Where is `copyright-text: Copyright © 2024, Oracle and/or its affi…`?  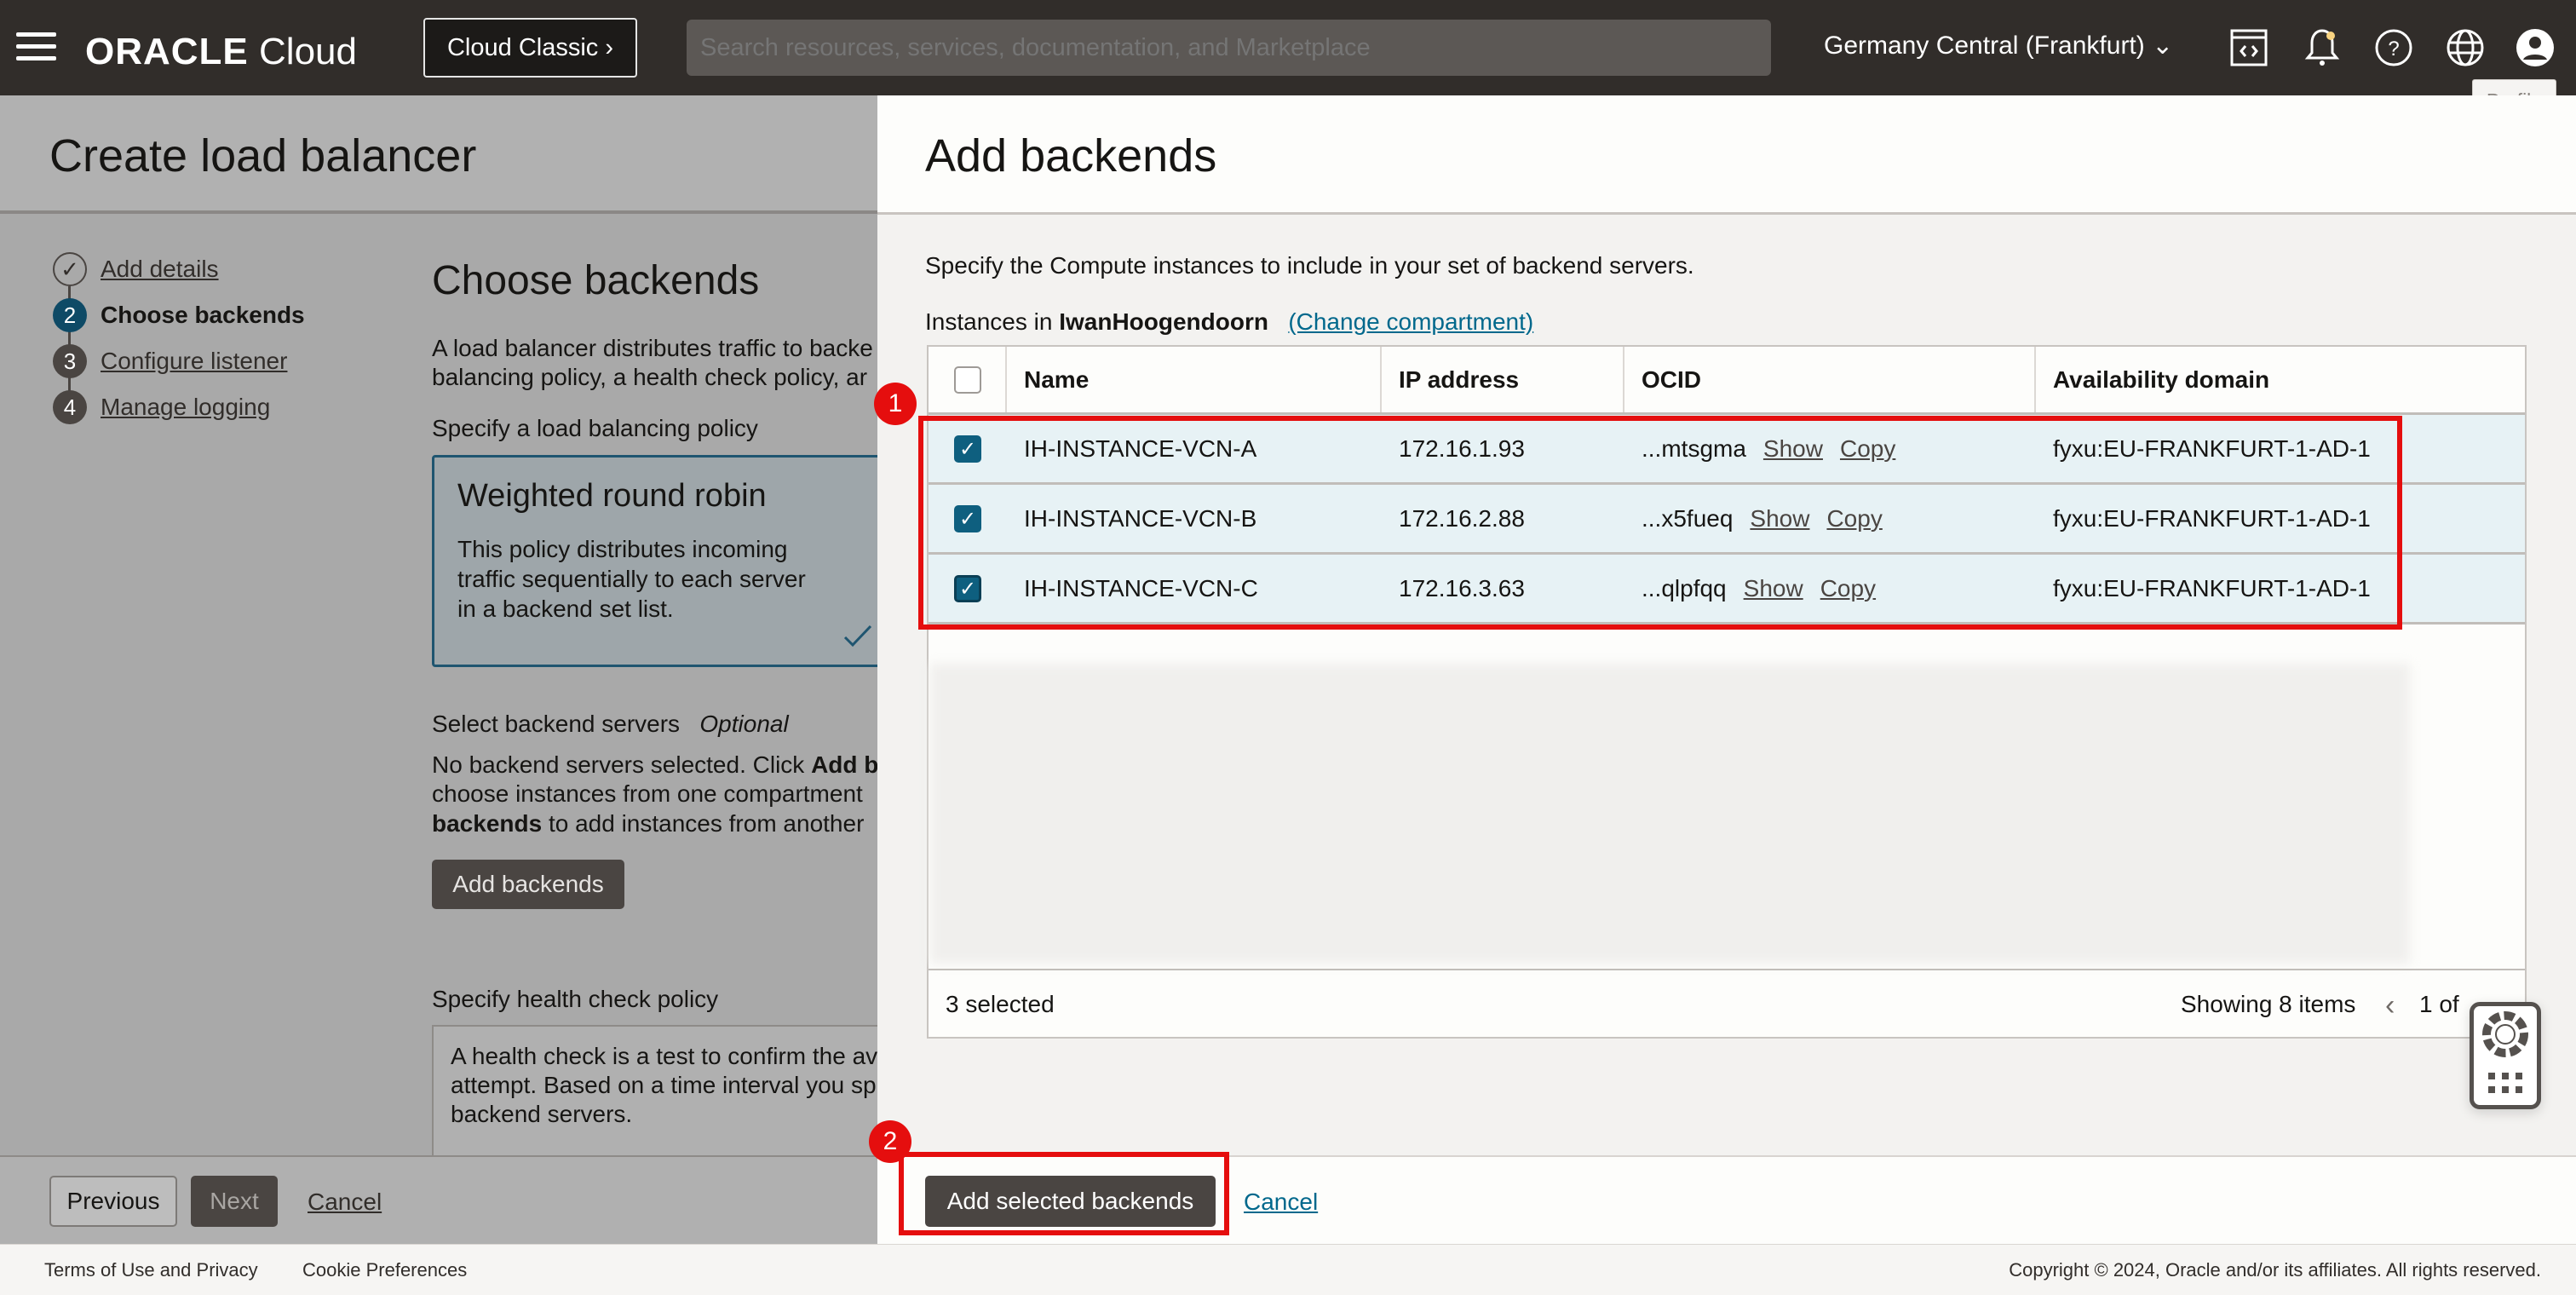 copyright-text: Copyright © 2024, Oracle and/or its affi… is located at coordinates (2275, 1270).